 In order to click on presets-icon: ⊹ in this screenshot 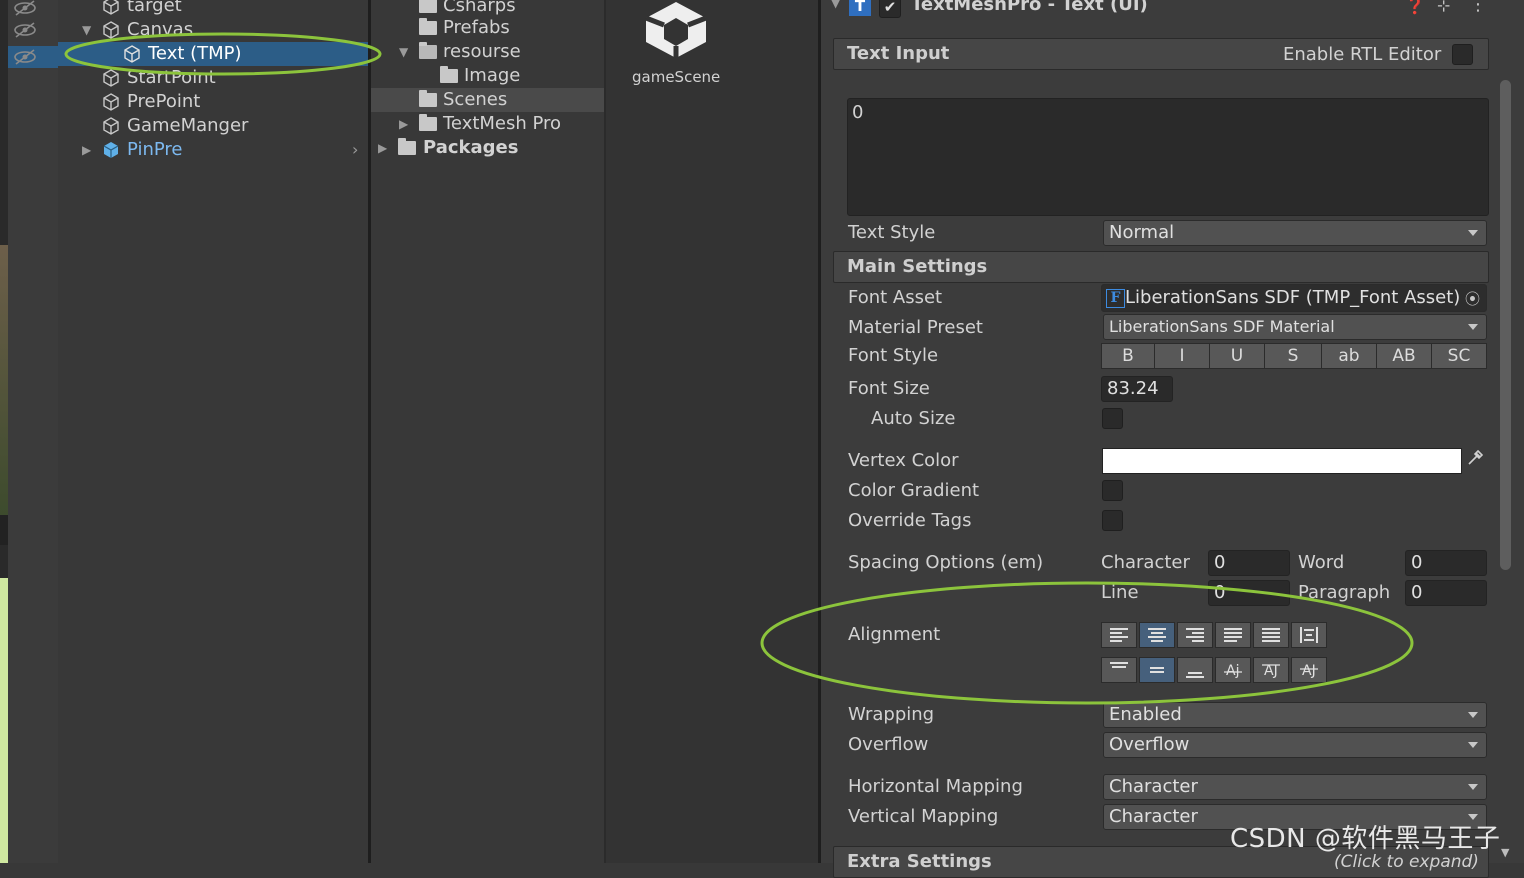, I will do `click(1443, 7)`.